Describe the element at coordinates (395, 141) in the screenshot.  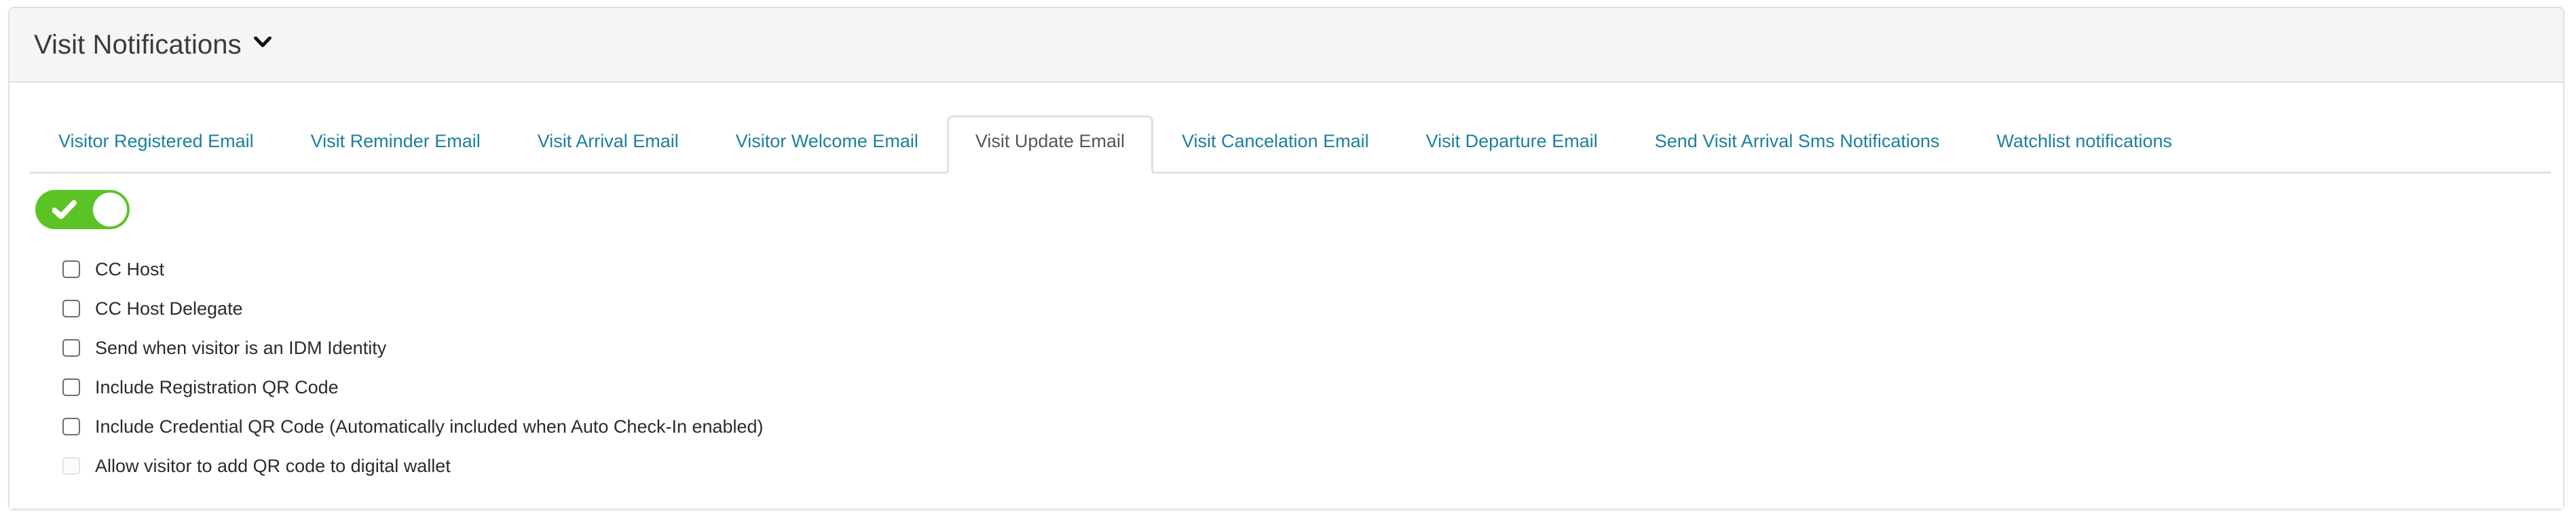
I see `tab-label: Visit Reminder Email` at that location.